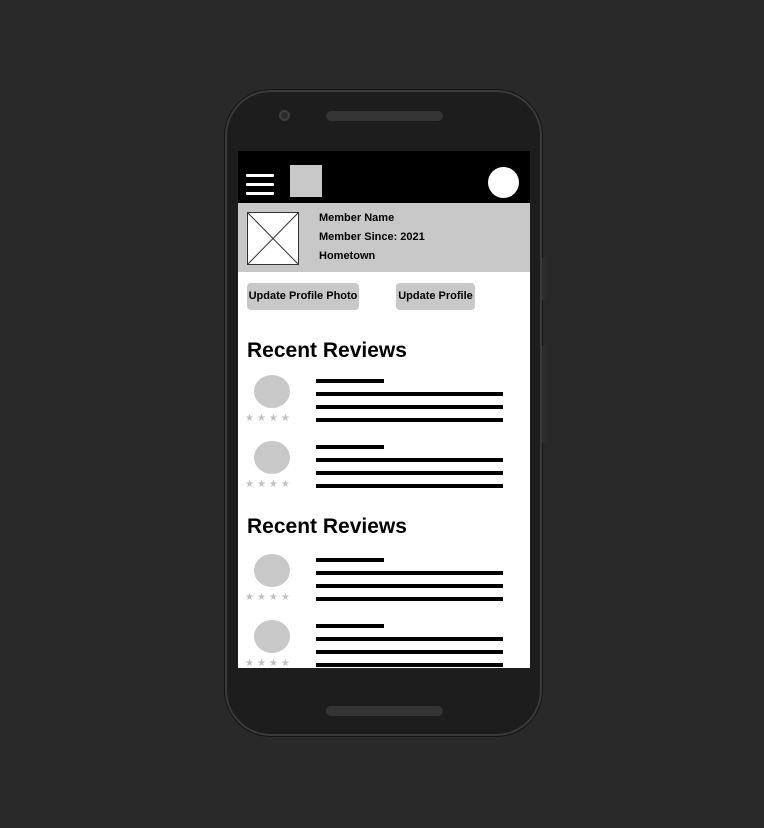 The height and width of the screenshot is (828, 764). Describe the element at coordinates (284, 115) in the screenshot. I see `camera-icon` at that location.